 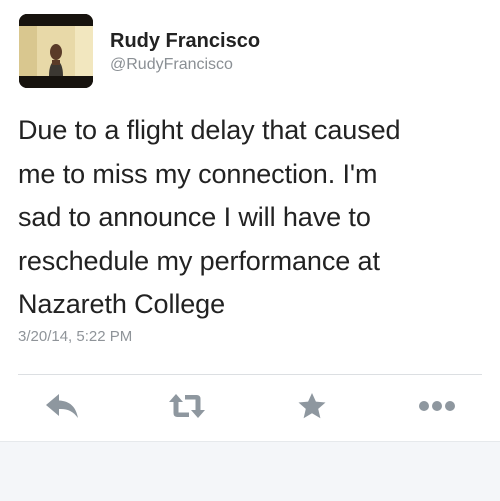 What do you see at coordinates (171, 65) in the screenshot?
I see `author-handle: @RudyFrancisco` at bounding box center [171, 65].